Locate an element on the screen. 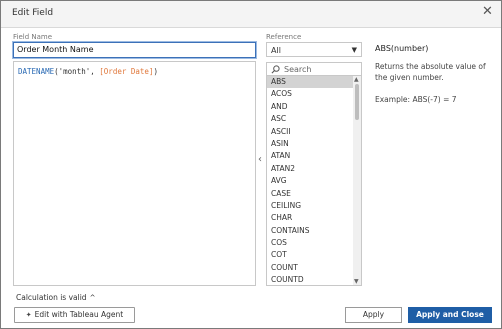  function-list-item: ATAN2 is located at coordinates (310, 169).